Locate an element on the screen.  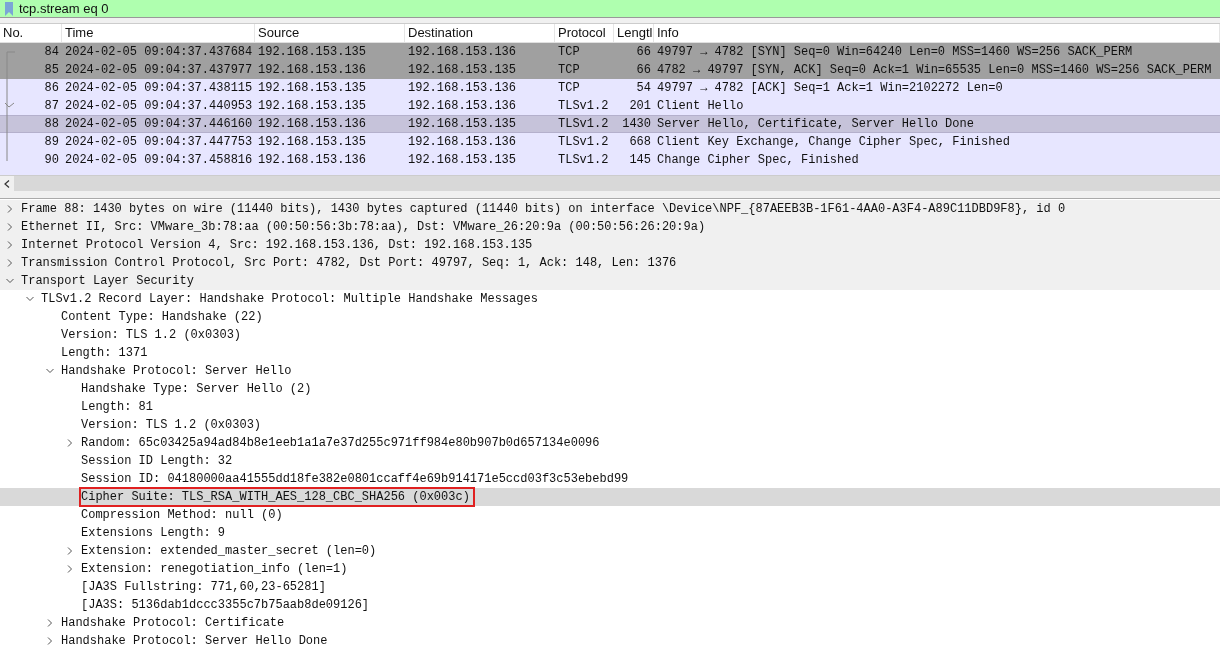
tree-item: Content Type: Handshake (22) is located at coordinates (162, 317).